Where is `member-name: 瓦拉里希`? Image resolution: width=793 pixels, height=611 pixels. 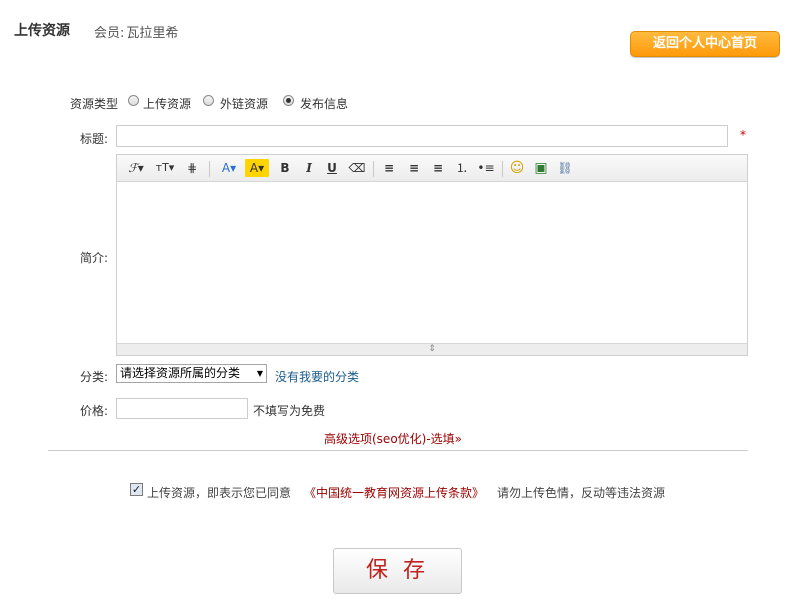 member-name: 瓦拉里希 is located at coordinates (152, 33).